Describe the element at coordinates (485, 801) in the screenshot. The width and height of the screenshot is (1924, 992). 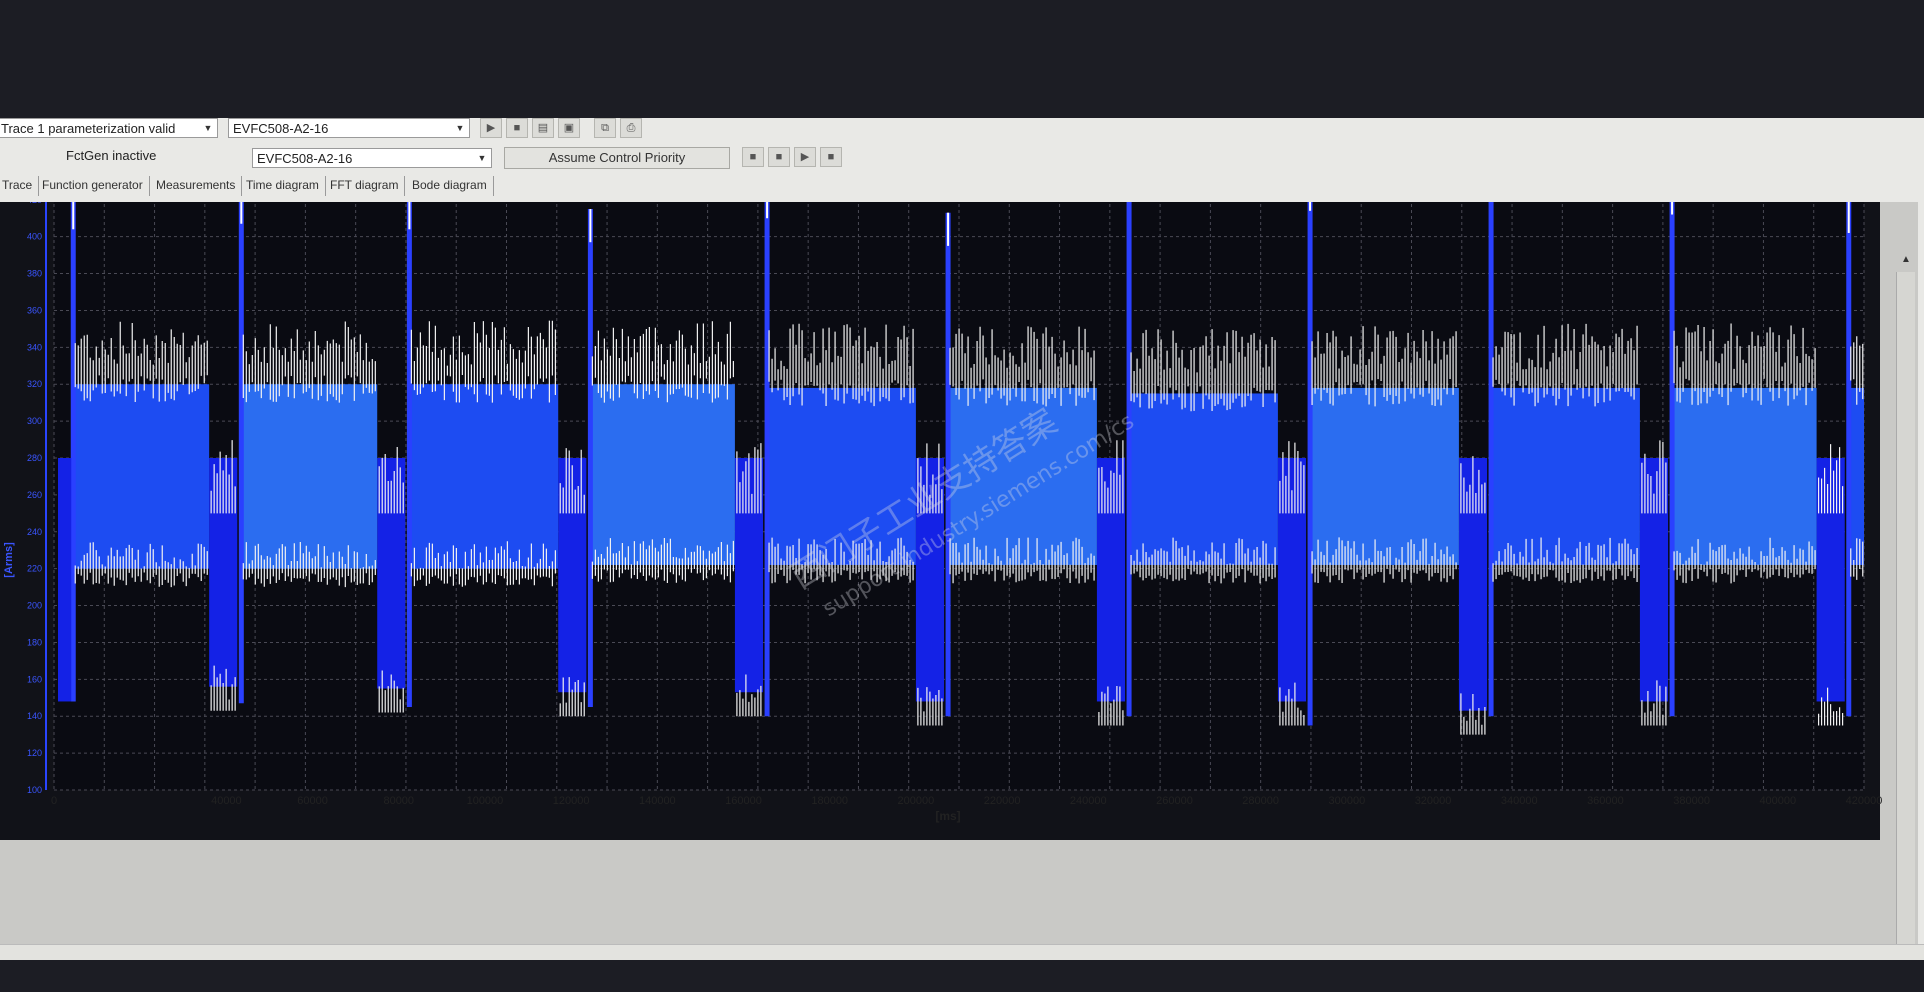
I see `x-tick-label: 100000` at that location.